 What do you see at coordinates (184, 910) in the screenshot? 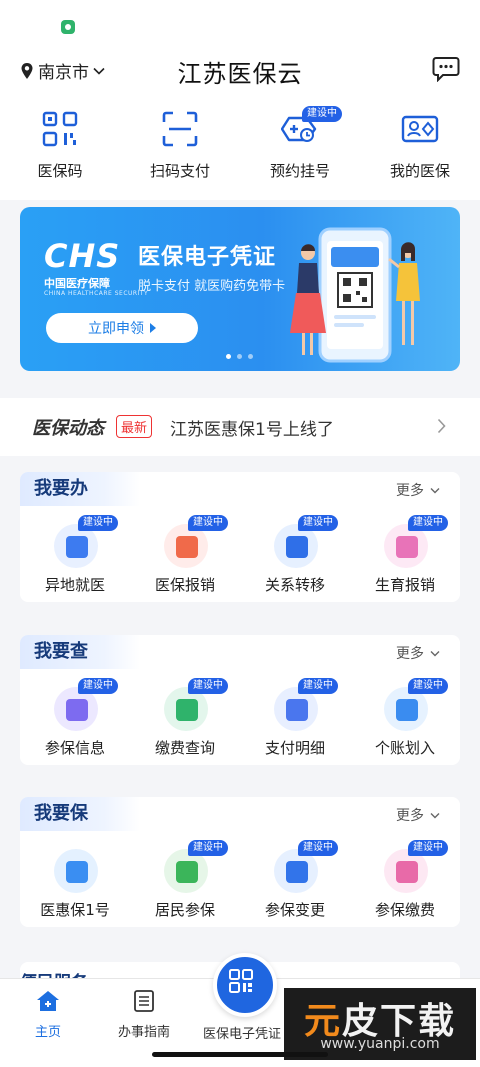
I see `service-item-label: 居民参保` at bounding box center [184, 910].